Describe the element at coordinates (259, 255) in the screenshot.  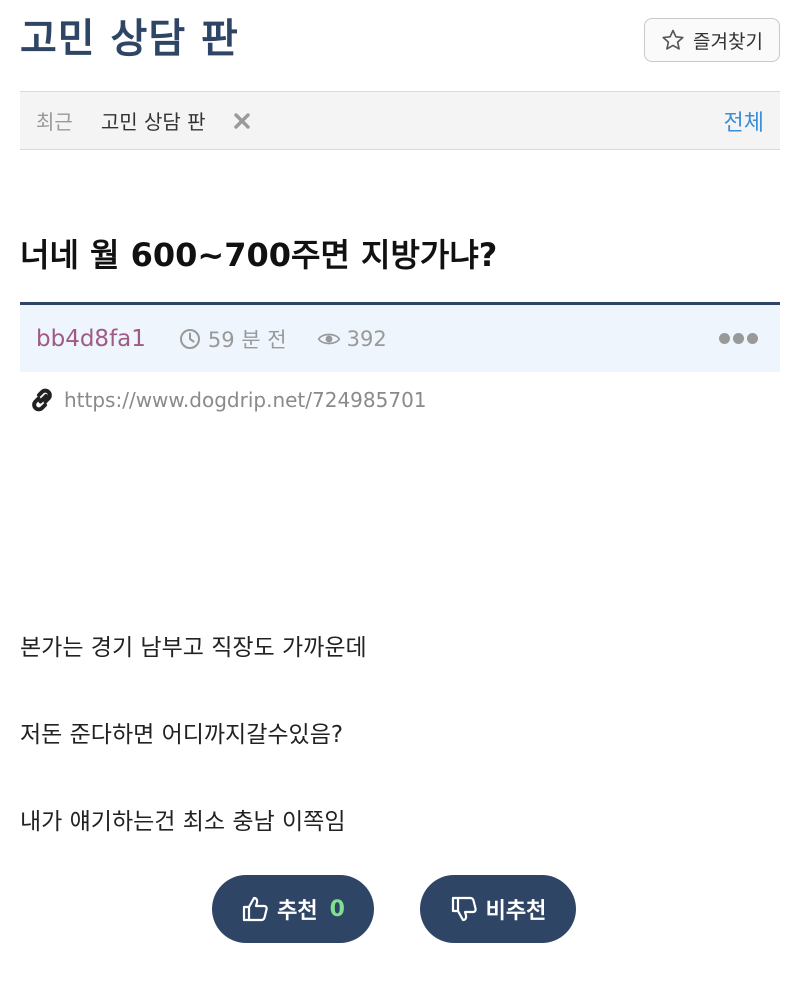
I see `post-title: 너네 월 600~700주면 지방가냐?` at that location.